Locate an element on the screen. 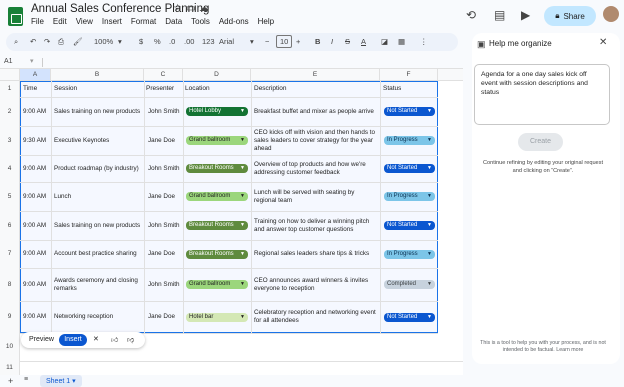  font-size-decrease-button: − is located at coordinates (267, 41).